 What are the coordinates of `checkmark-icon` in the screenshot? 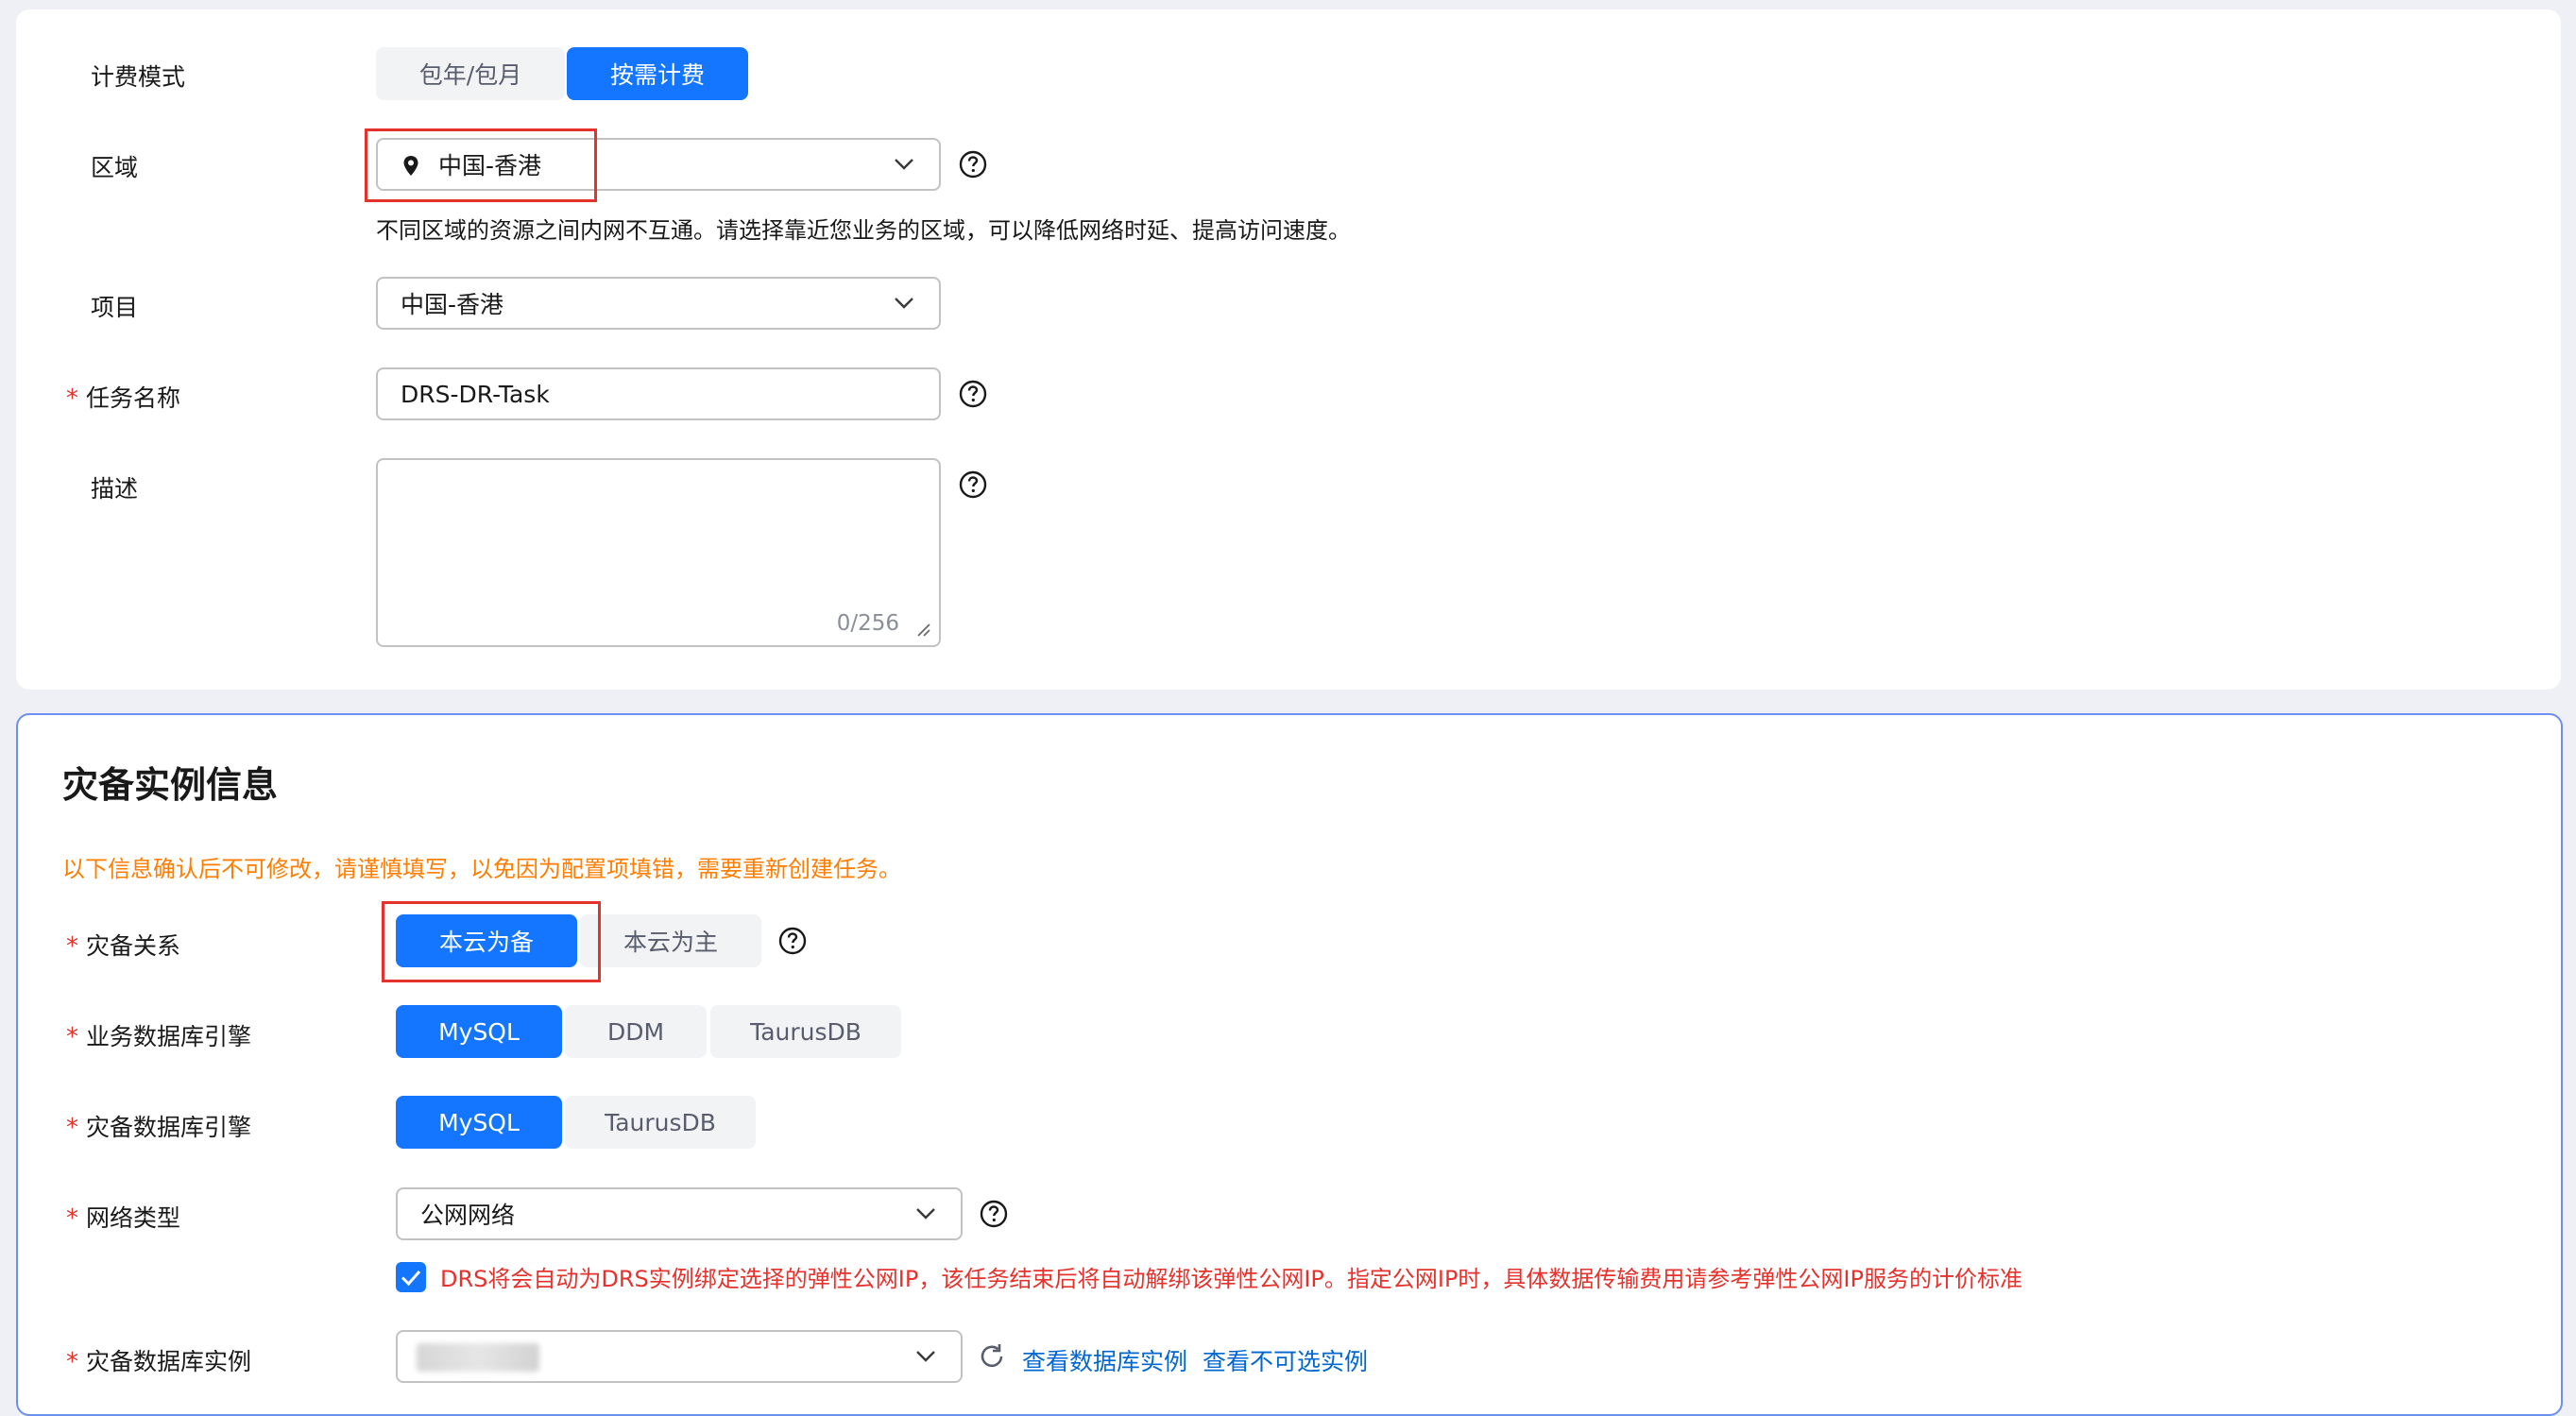 It's located at (411, 1279).